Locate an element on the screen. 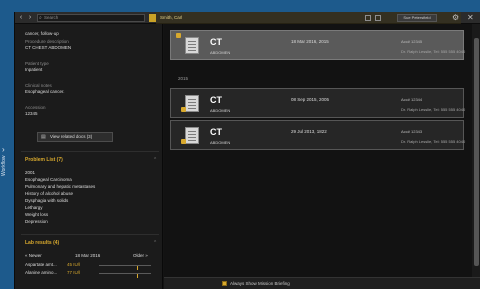 The image size is (480, 289). forward-icon: › is located at coordinates (30, 18).